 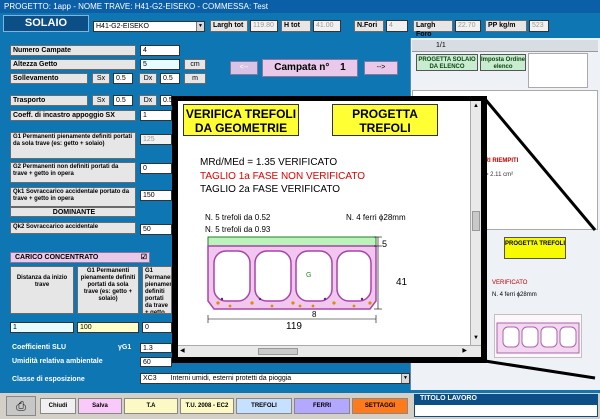 What do you see at coordinates (57, 257) in the screenshot?
I see `carico-concentrato-label: CARICO CONCENTRATO` at bounding box center [57, 257].